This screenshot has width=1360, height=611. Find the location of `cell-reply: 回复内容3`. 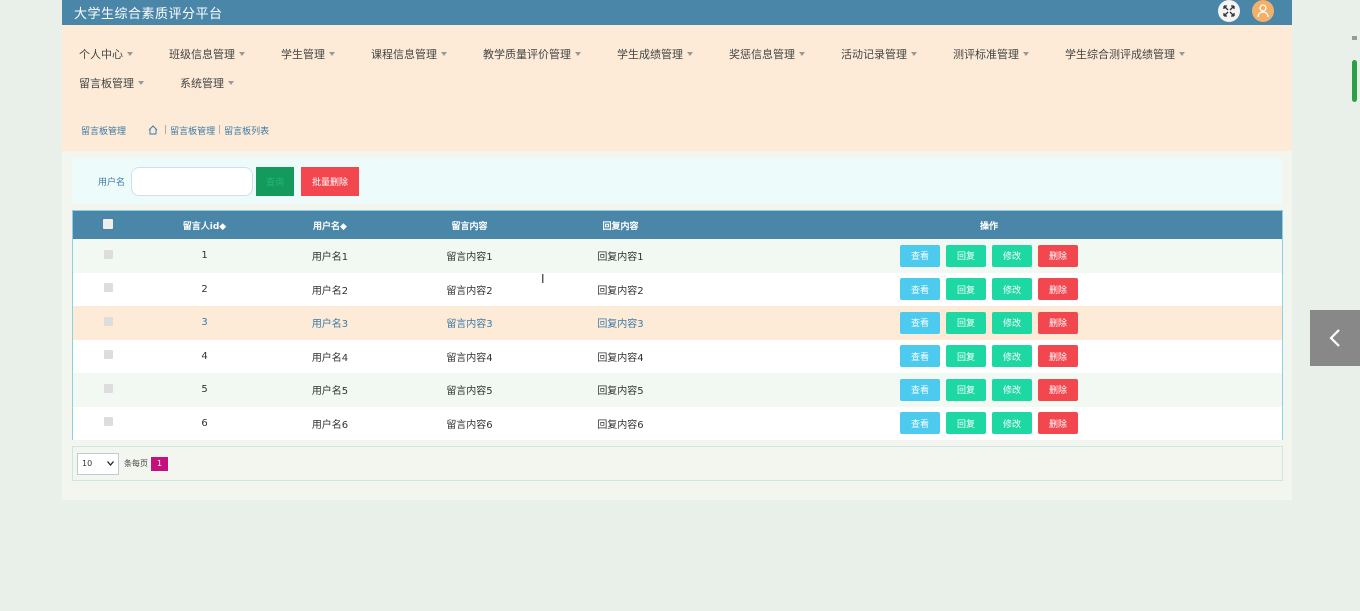

cell-reply: 回复内容3 is located at coordinates (620, 325).